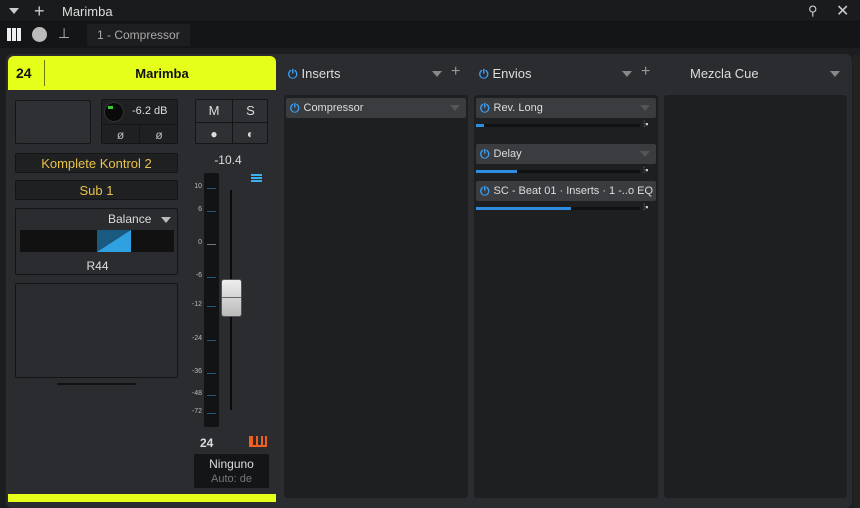  I want to click on mixer-view-icon, so click(14, 34).